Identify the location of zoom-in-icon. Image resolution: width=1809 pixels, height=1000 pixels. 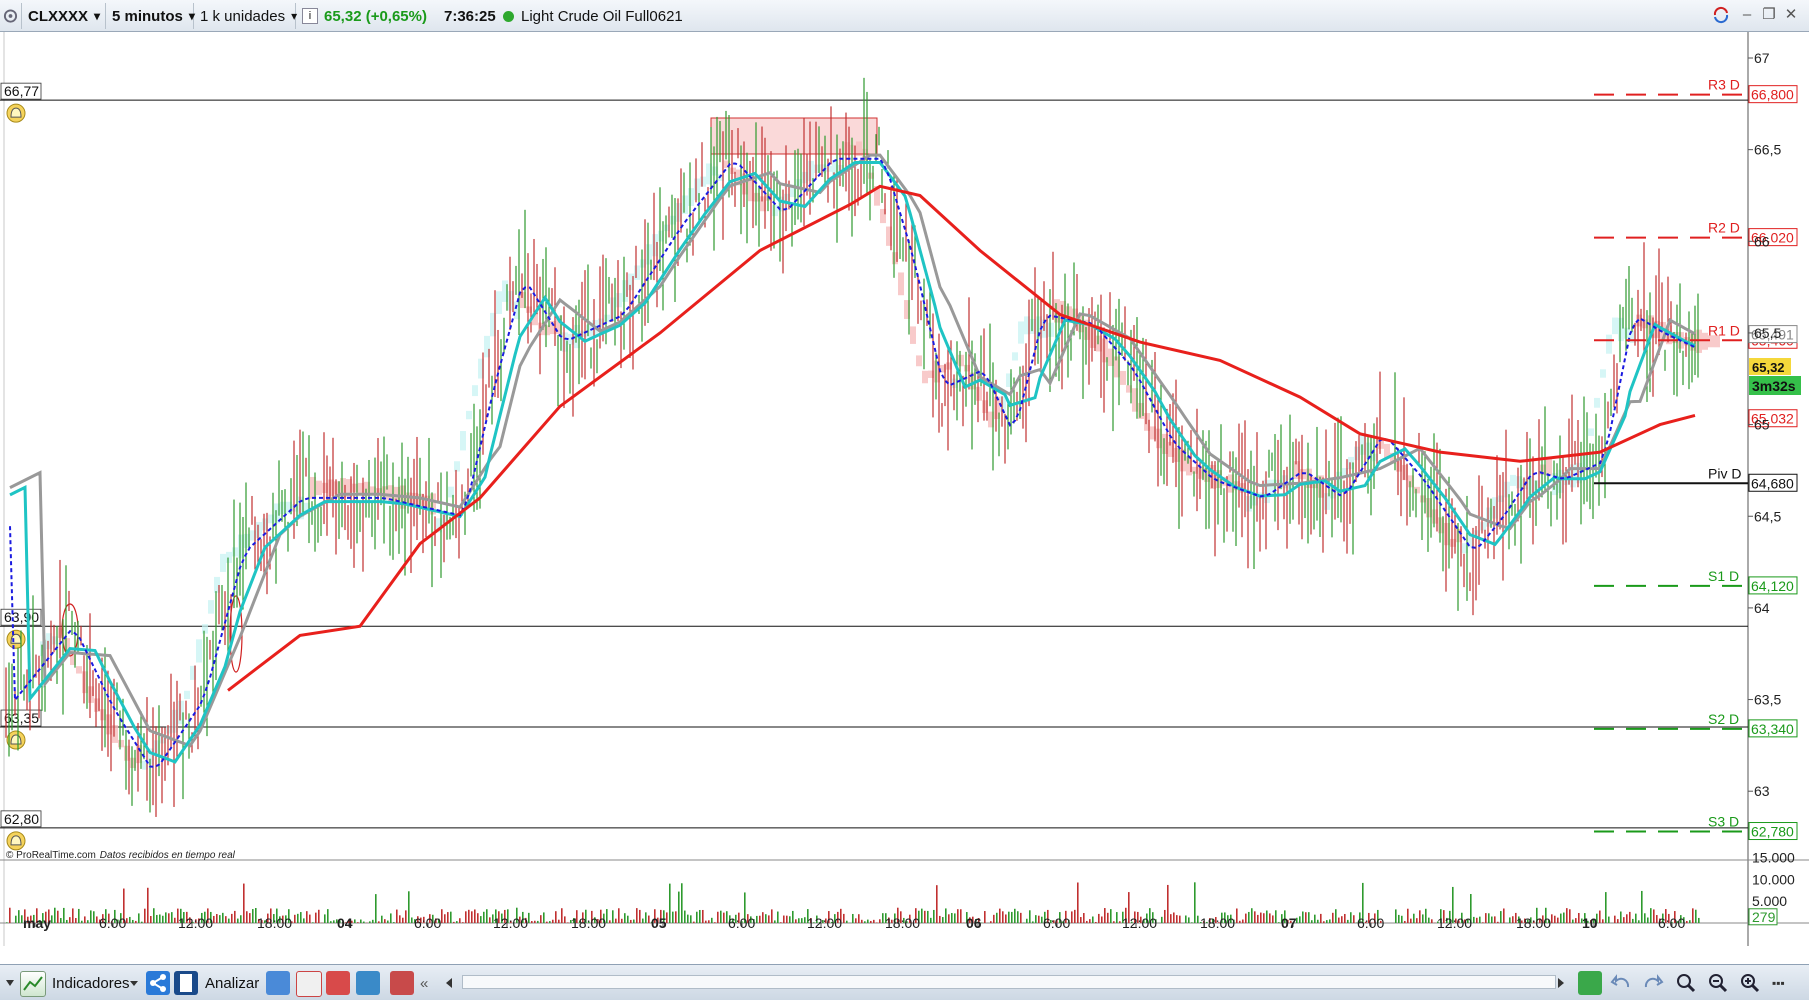
(1750, 983).